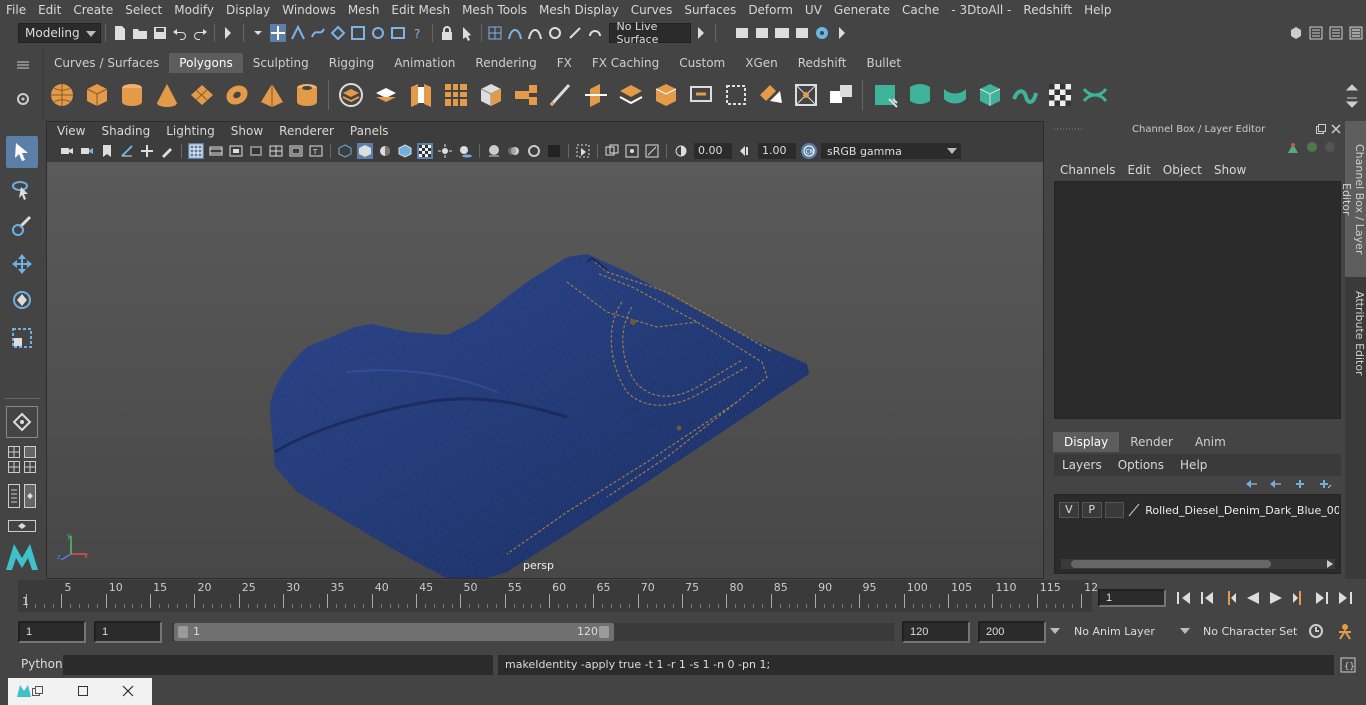 The image size is (1366, 705). Describe the element at coordinates (22, 226) in the screenshot. I see `paint-select-tool` at that location.